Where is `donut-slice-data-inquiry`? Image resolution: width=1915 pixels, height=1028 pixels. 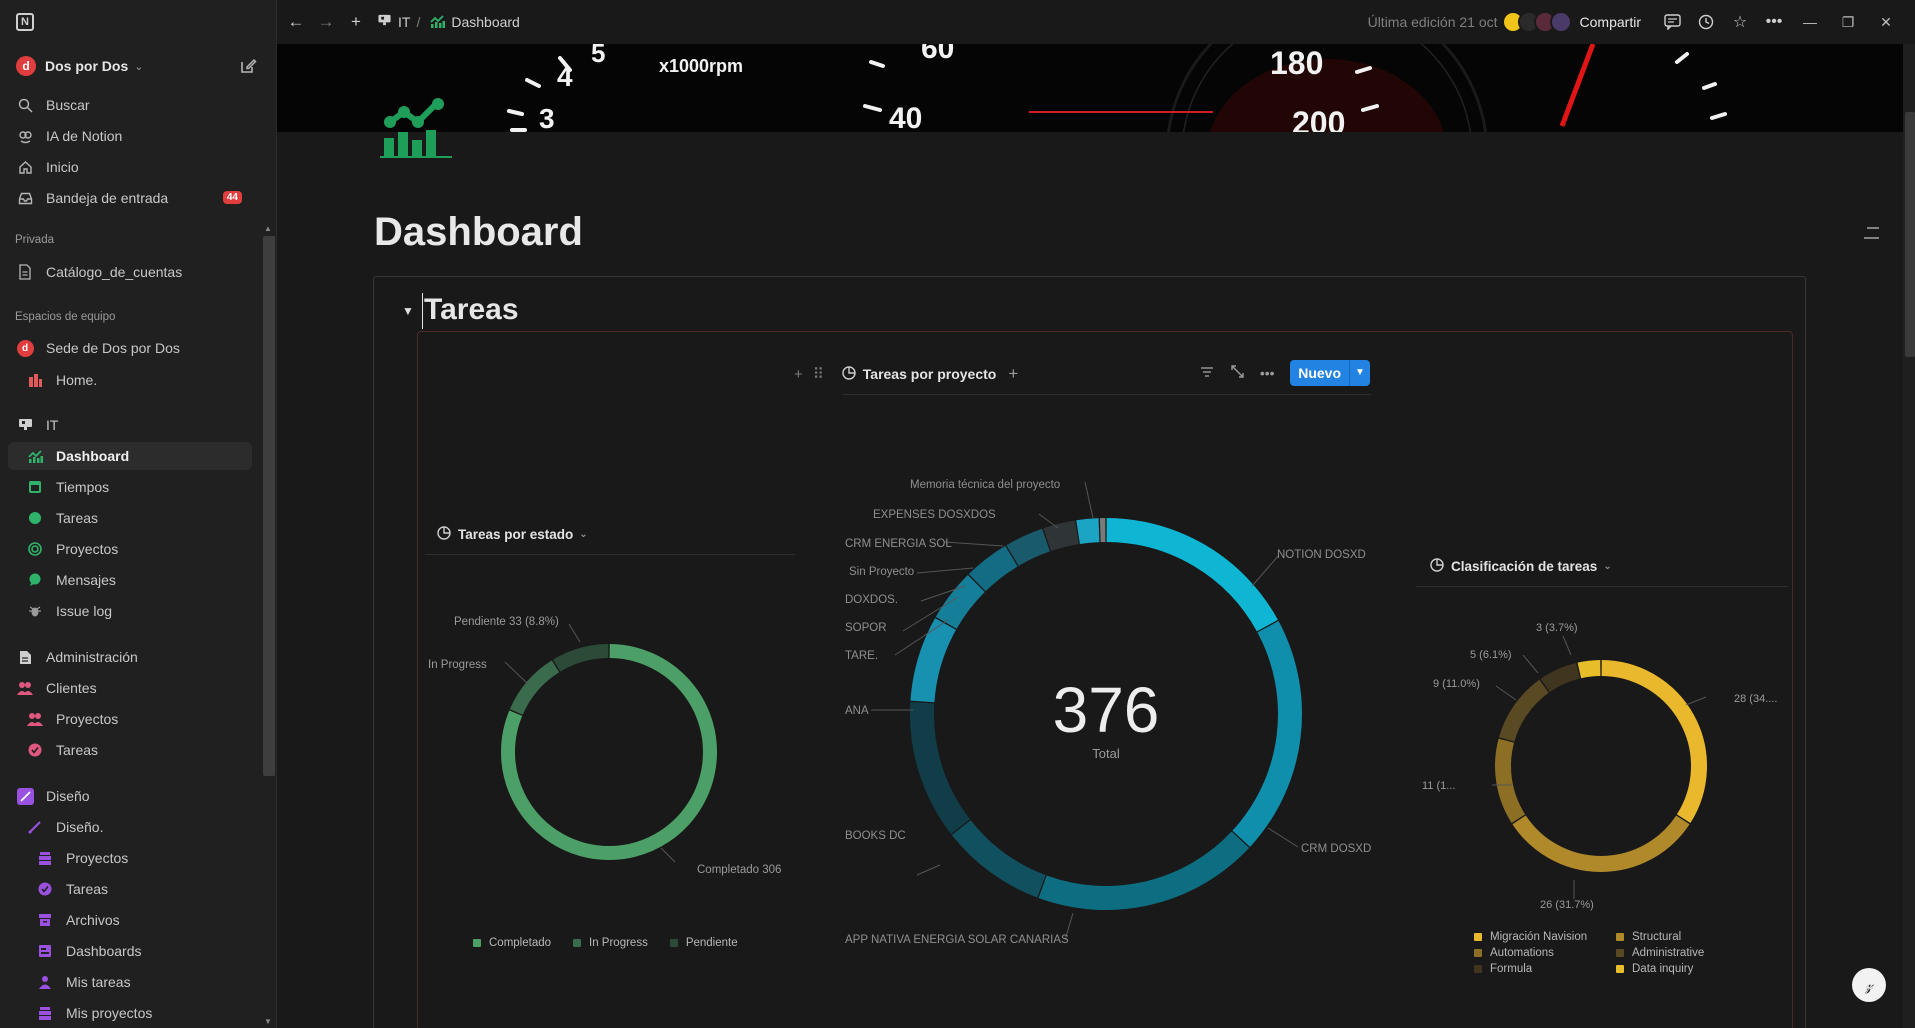
donut-slice-data-inquiry is located at coordinates (1589, 669).